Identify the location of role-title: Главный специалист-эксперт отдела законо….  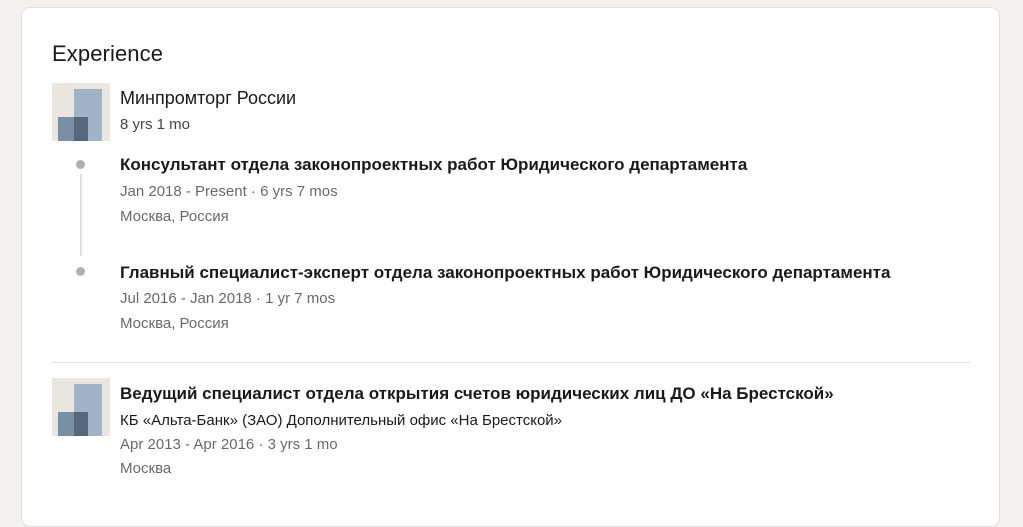
(505, 273).